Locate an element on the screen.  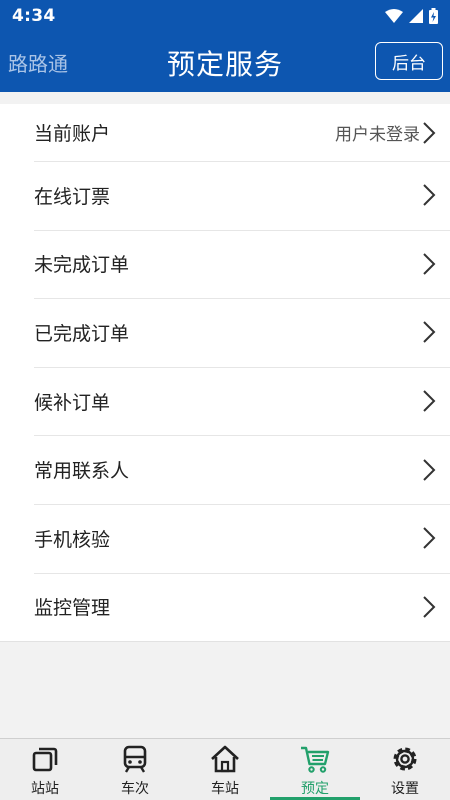
menu-item-label: 手机核验 is located at coordinates (72, 539).